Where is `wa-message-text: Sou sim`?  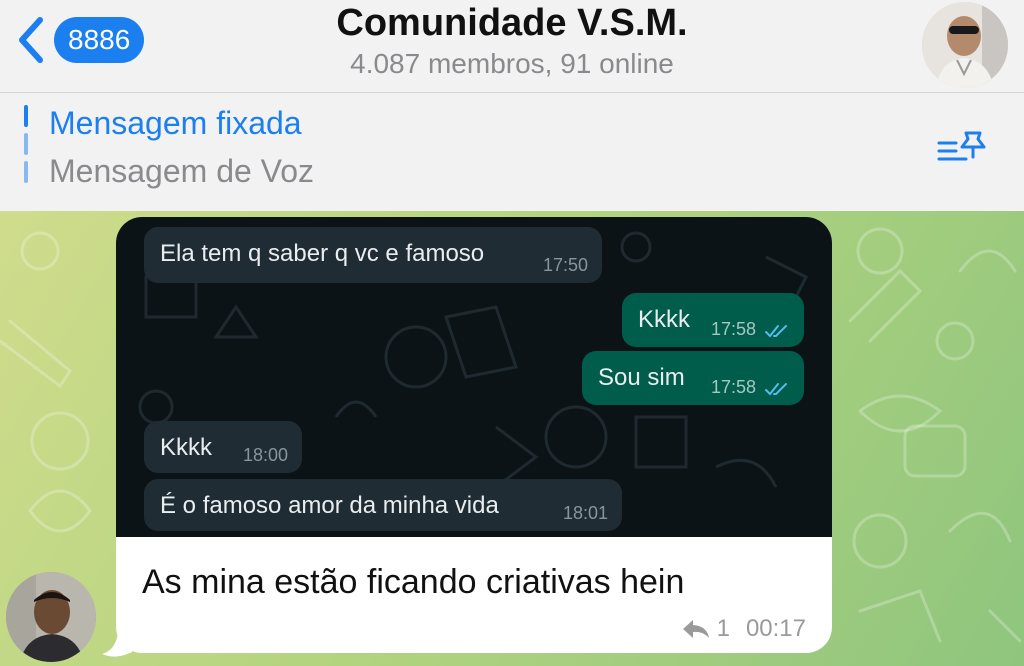 wa-message-text: Sou sim is located at coordinates (641, 377).